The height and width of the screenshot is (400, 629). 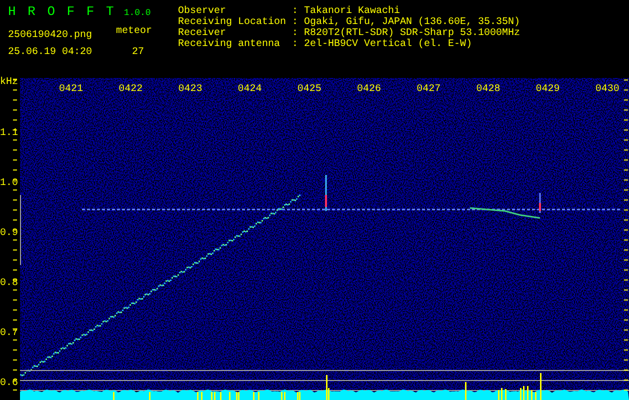 What do you see at coordinates (352, 11) in the screenshot?
I see `info-value: Takanori Kawachi` at bounding box center [352, 11].